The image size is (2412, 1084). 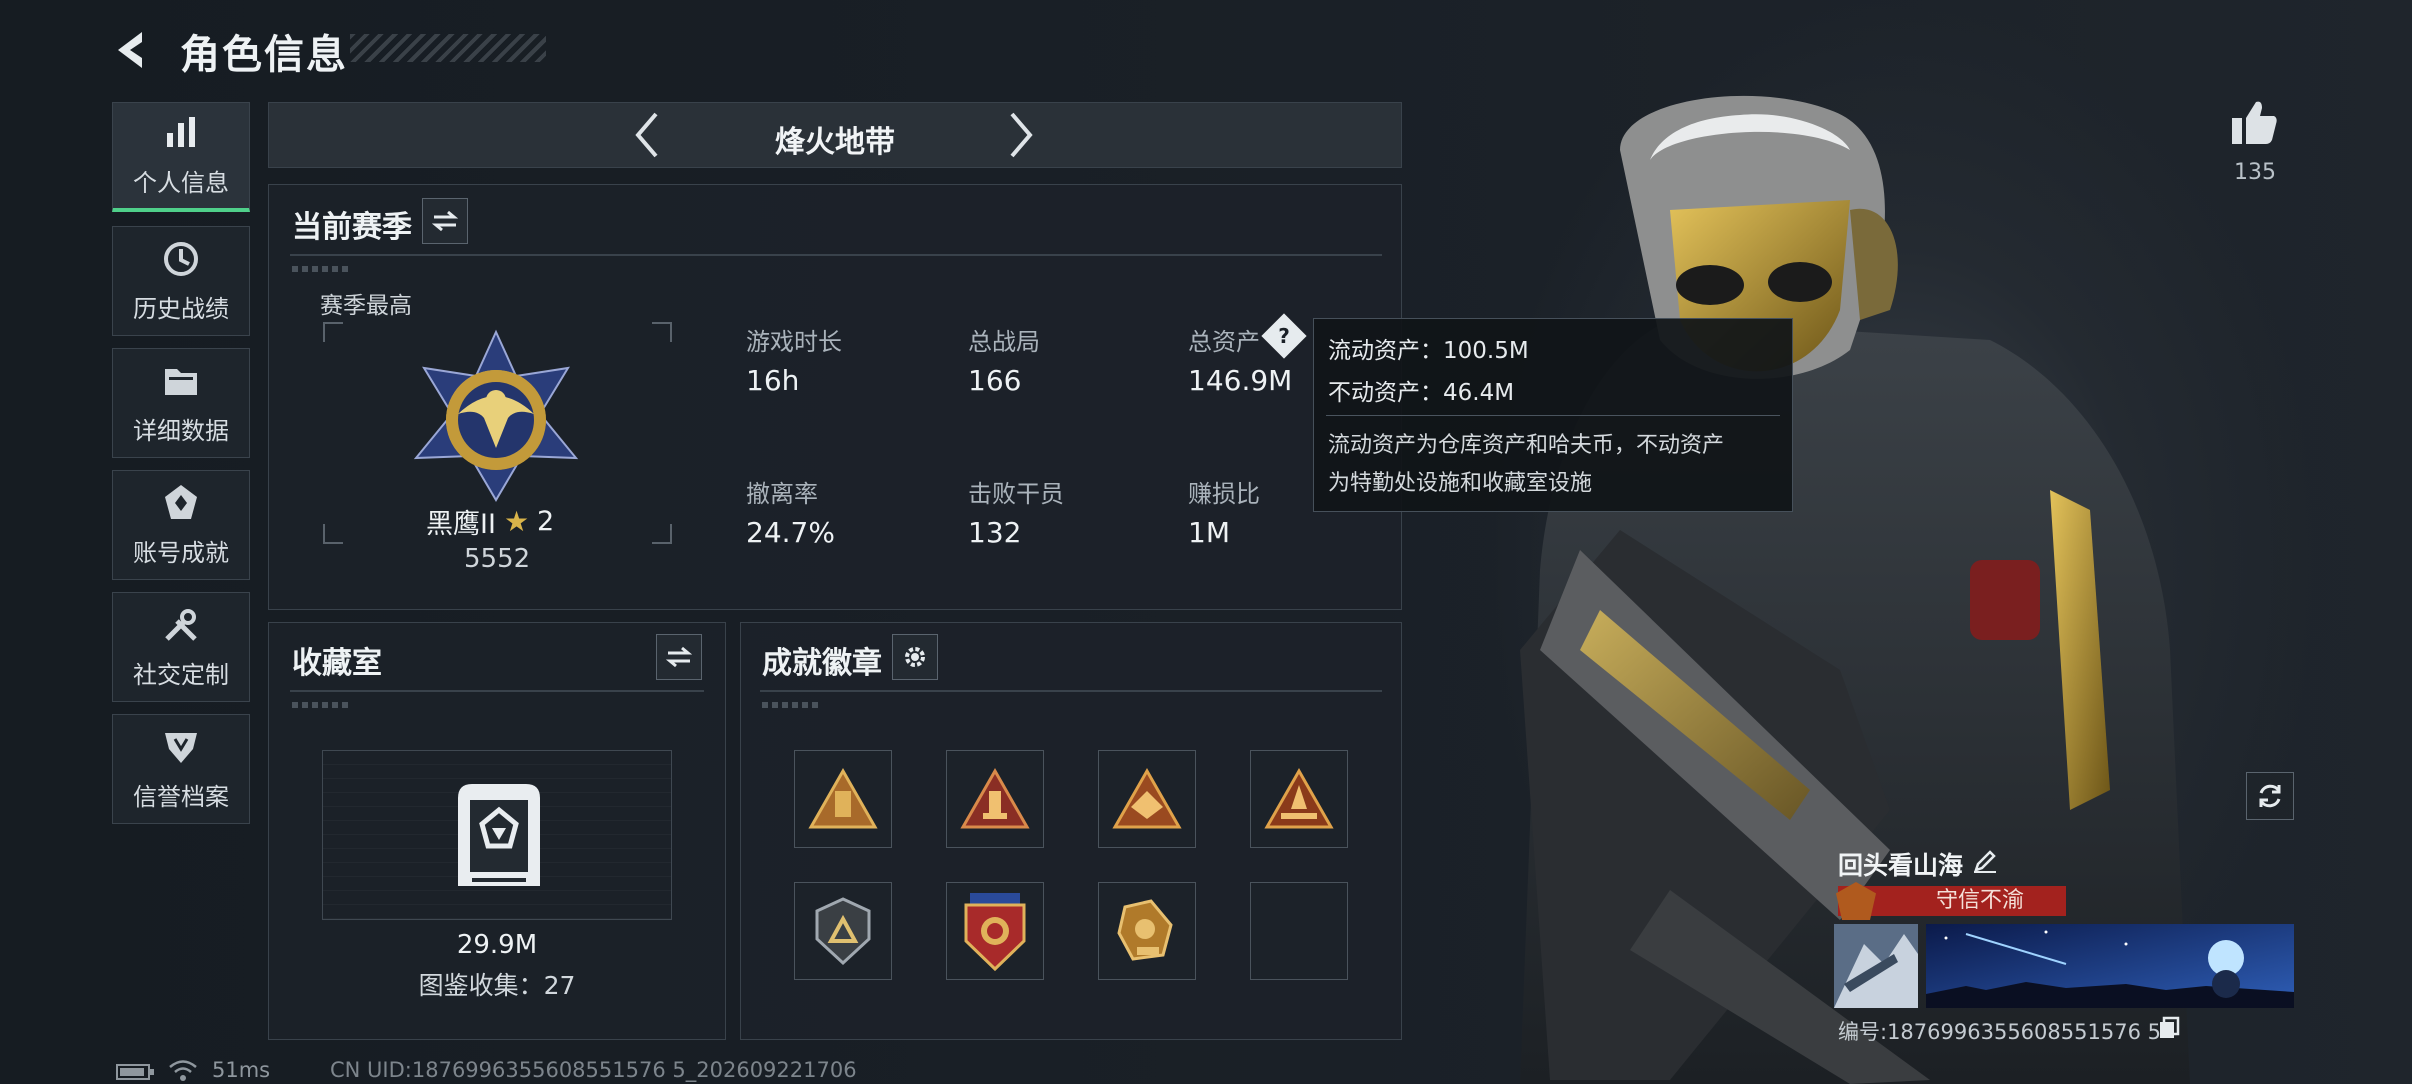 I want to click on badge-crest-icon, so click(x=995, y=932).